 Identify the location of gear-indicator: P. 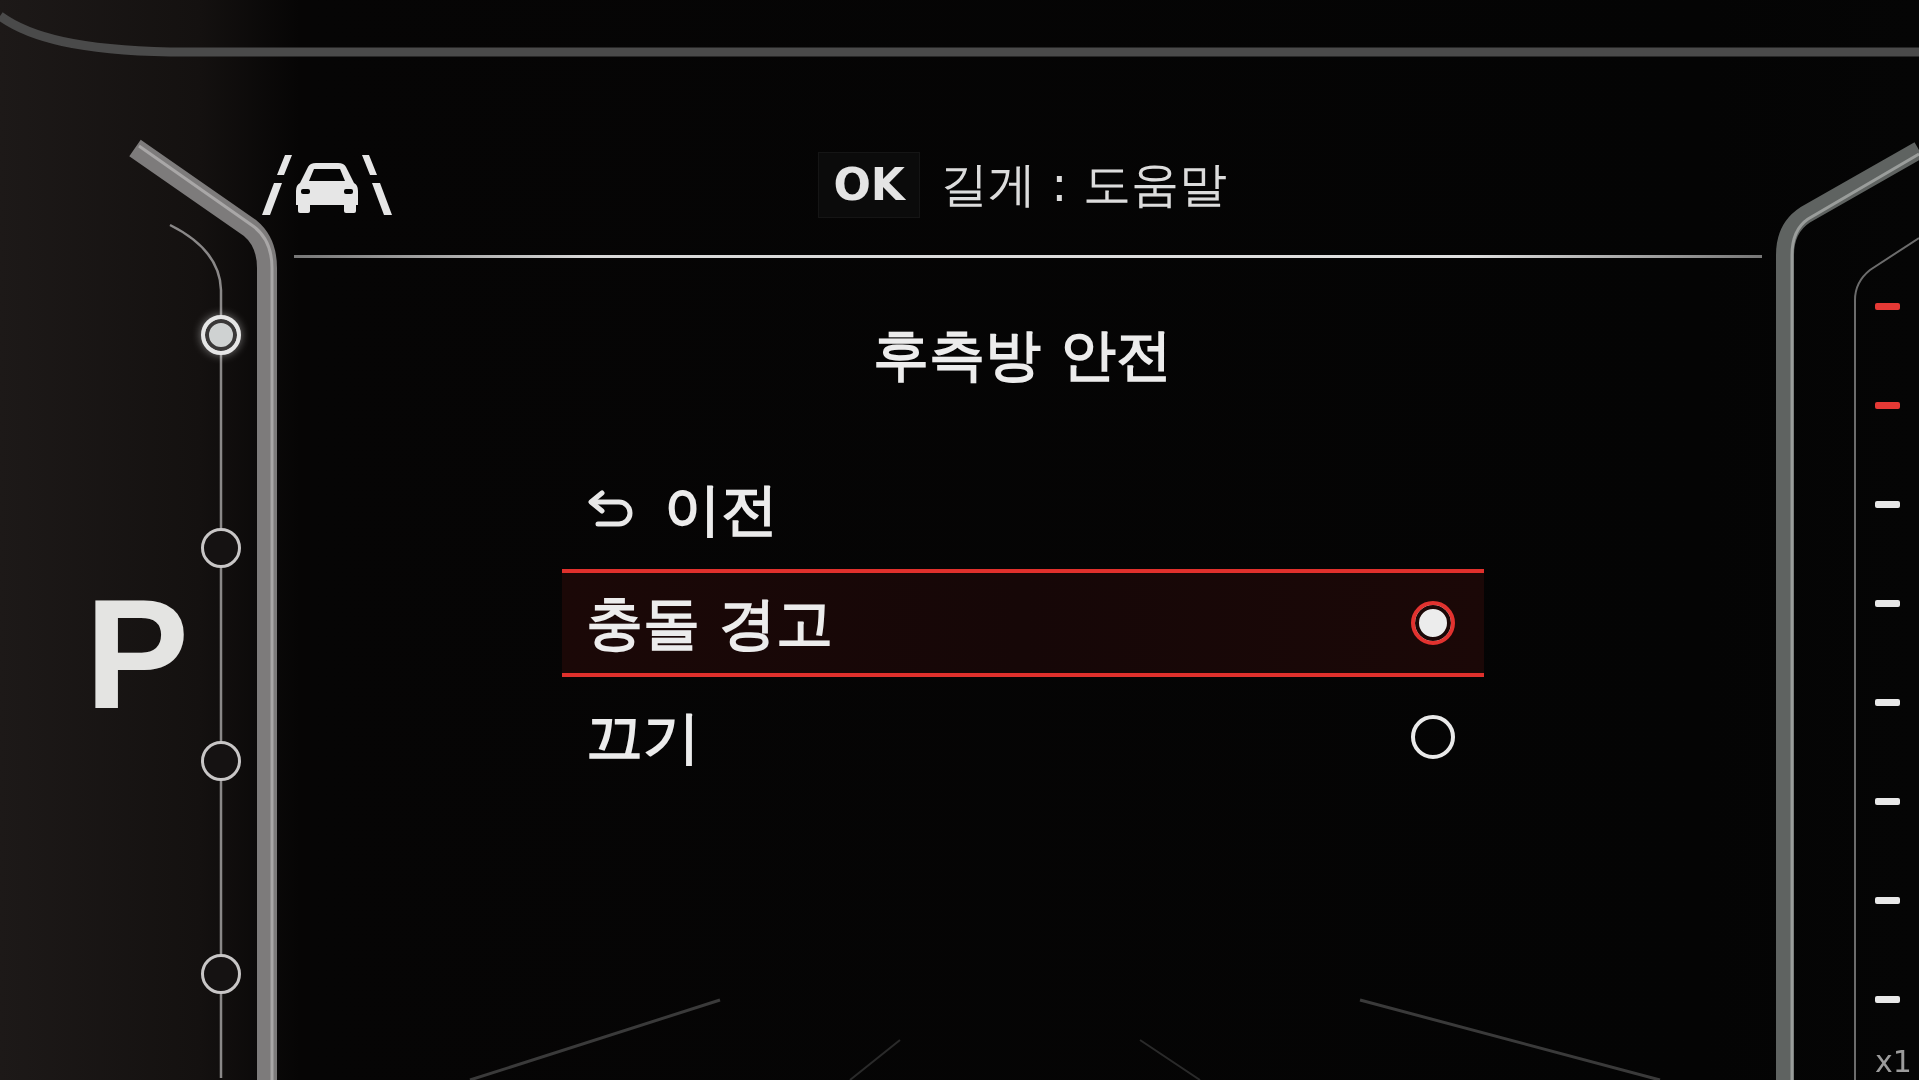
(137, 654).